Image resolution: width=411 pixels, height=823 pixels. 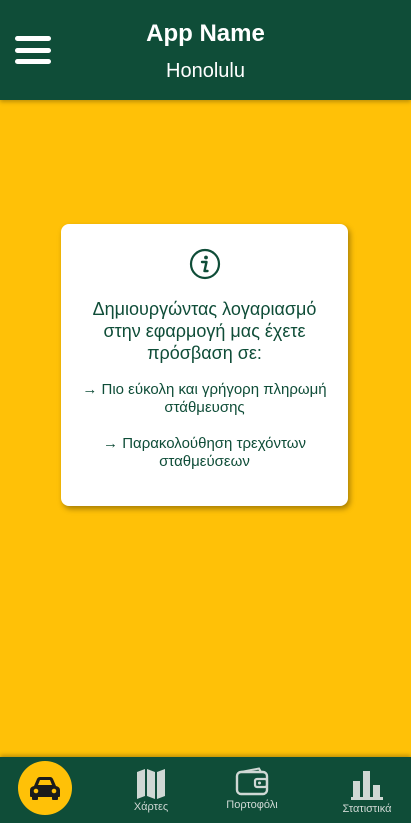 What do you see at coordinates (367, 809) in the screenshot?
I see `nav-label-statistics: Στατιστικά` at bounding box center [367, 809].